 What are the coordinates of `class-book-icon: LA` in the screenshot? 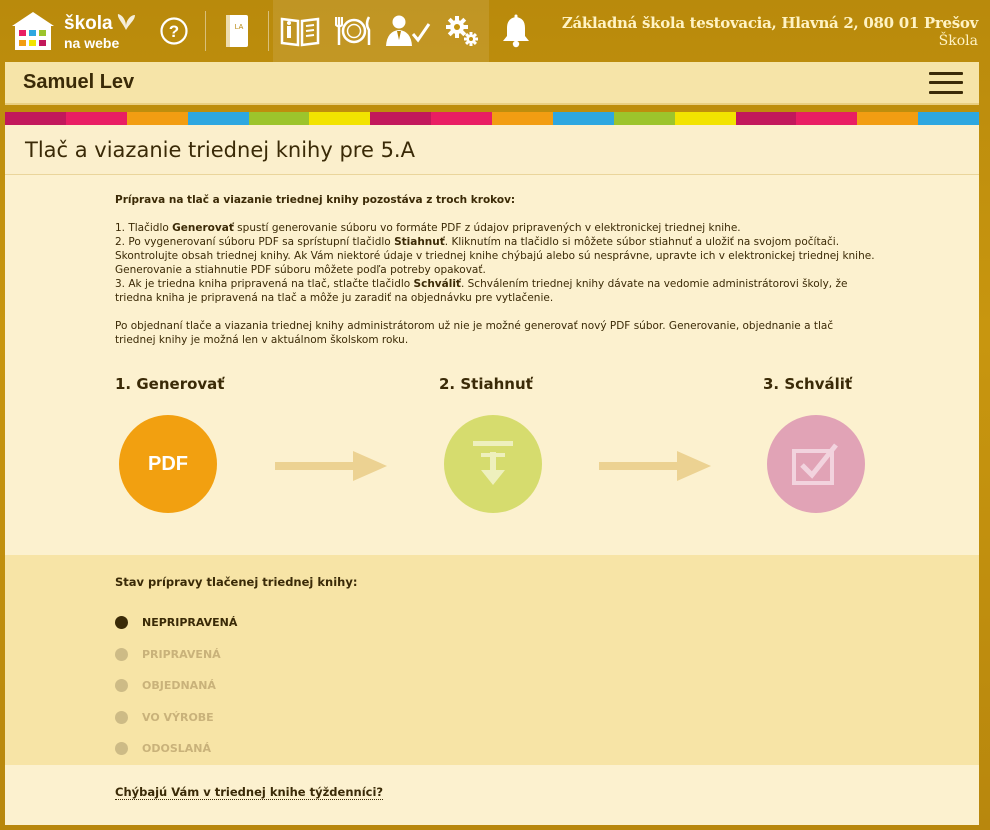 It's located at (237, 31).